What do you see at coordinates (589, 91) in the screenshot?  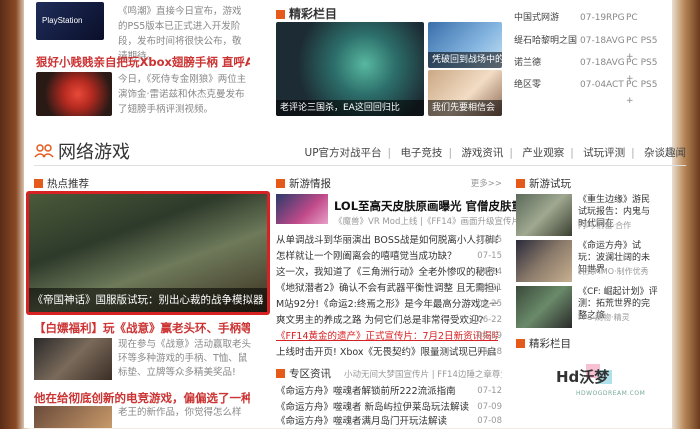 I see `game-row: 绝区零 07-04 ACT PC PS5 +` at bounding box center [589, 91].